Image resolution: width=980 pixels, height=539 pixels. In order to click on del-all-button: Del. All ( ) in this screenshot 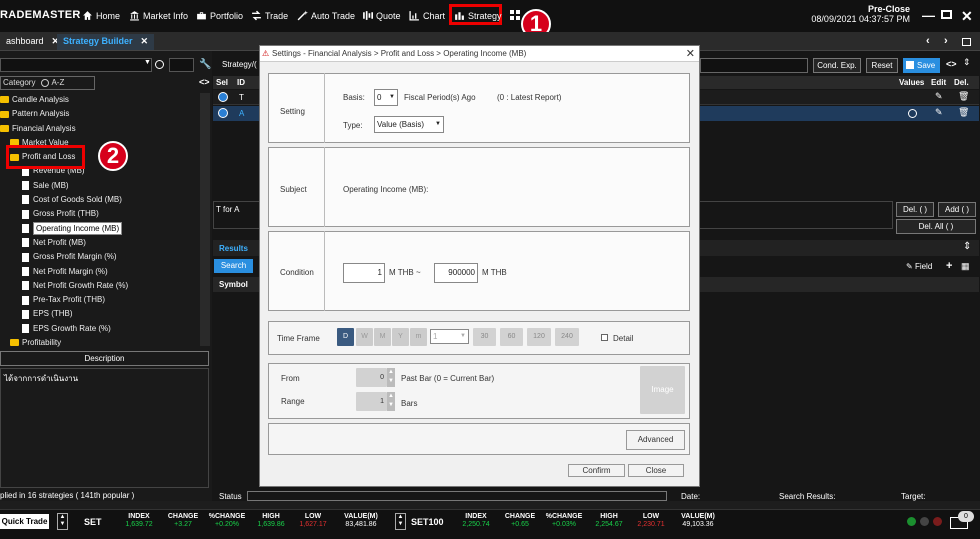, I will do `click(936, 226)`.